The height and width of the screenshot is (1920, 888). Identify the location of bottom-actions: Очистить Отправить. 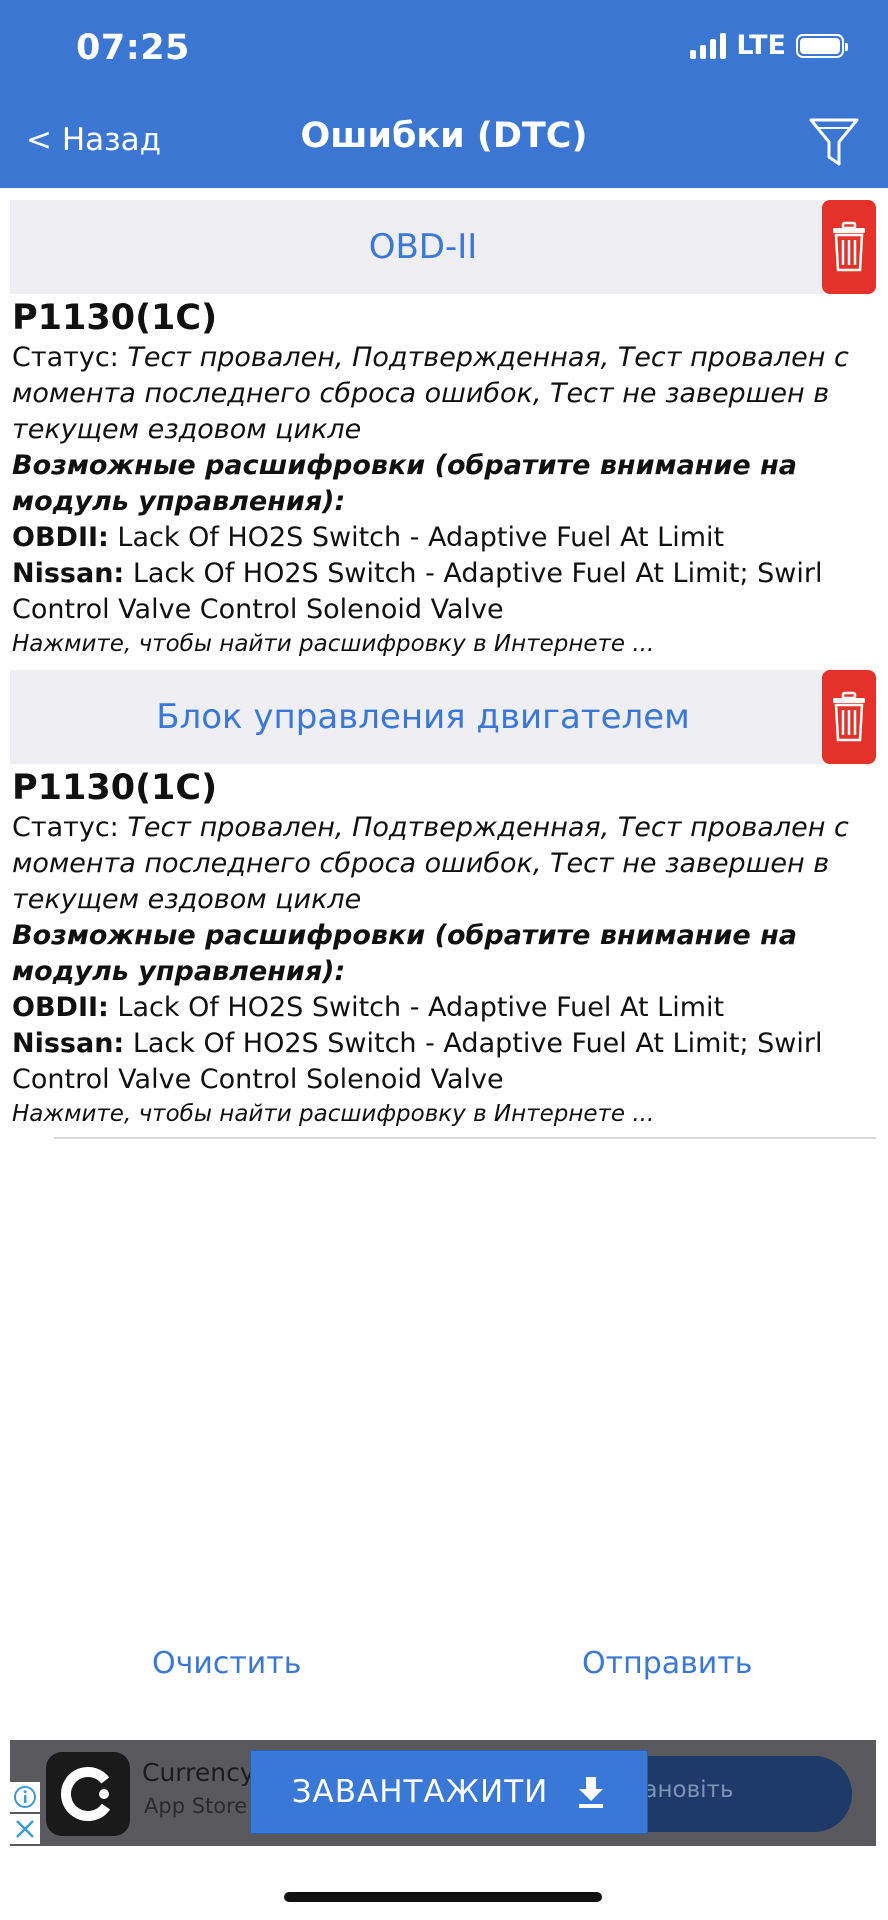
(444, 1671).